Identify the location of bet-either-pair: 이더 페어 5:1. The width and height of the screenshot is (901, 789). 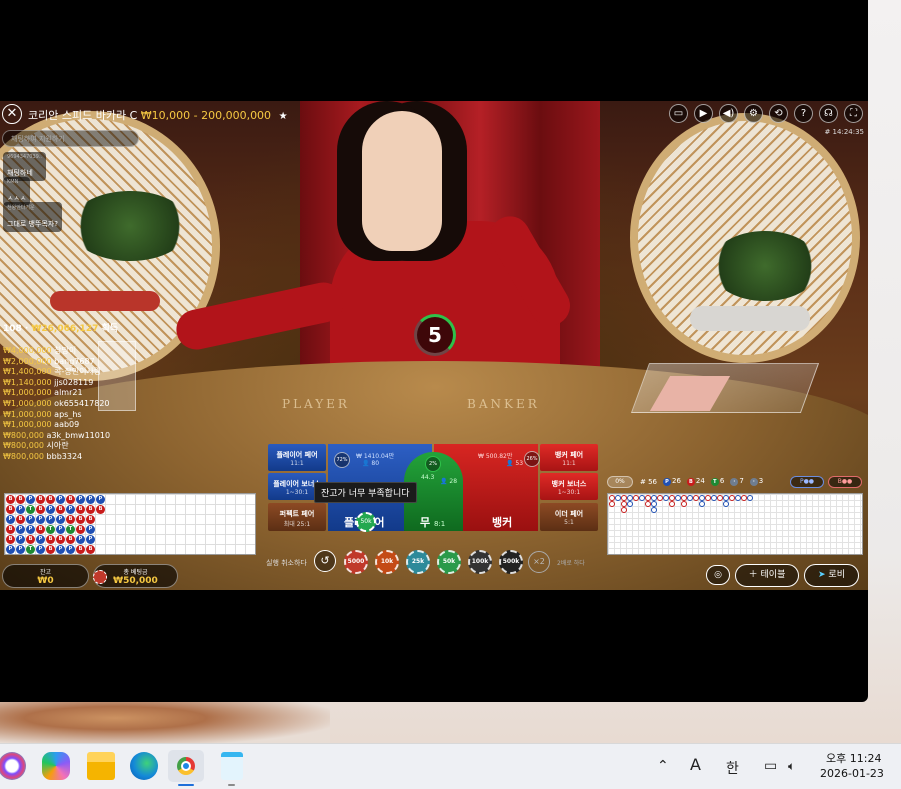
(569, 517).